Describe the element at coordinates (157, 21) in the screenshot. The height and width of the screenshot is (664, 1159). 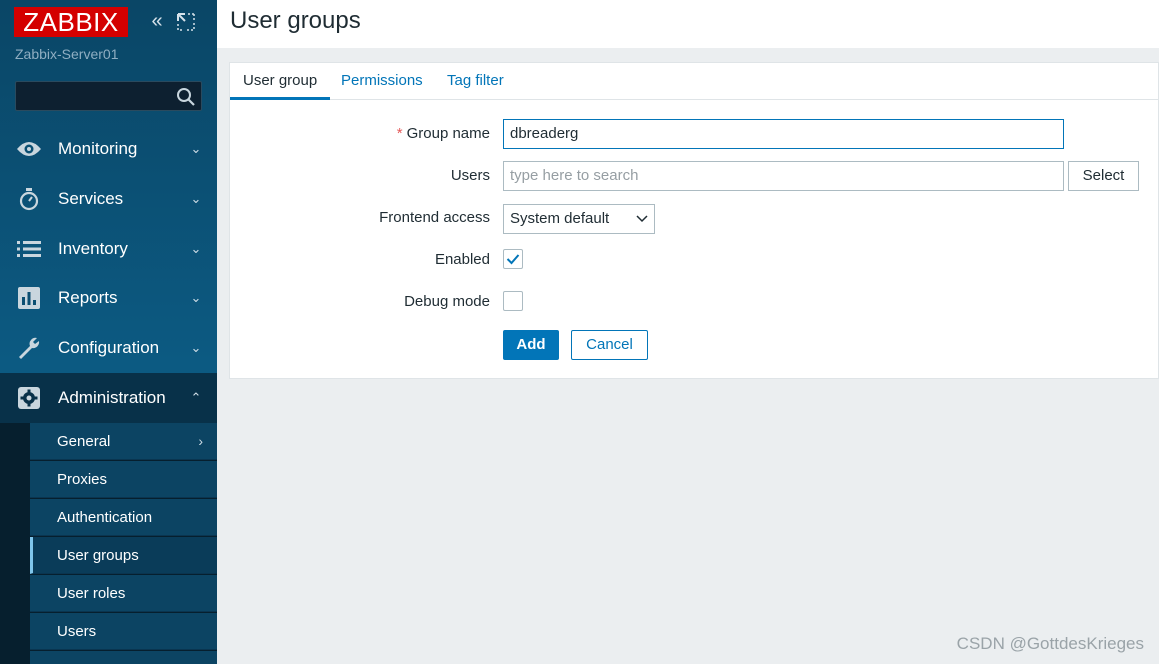
I see `collapse-sidebar-icon: «` at that location.